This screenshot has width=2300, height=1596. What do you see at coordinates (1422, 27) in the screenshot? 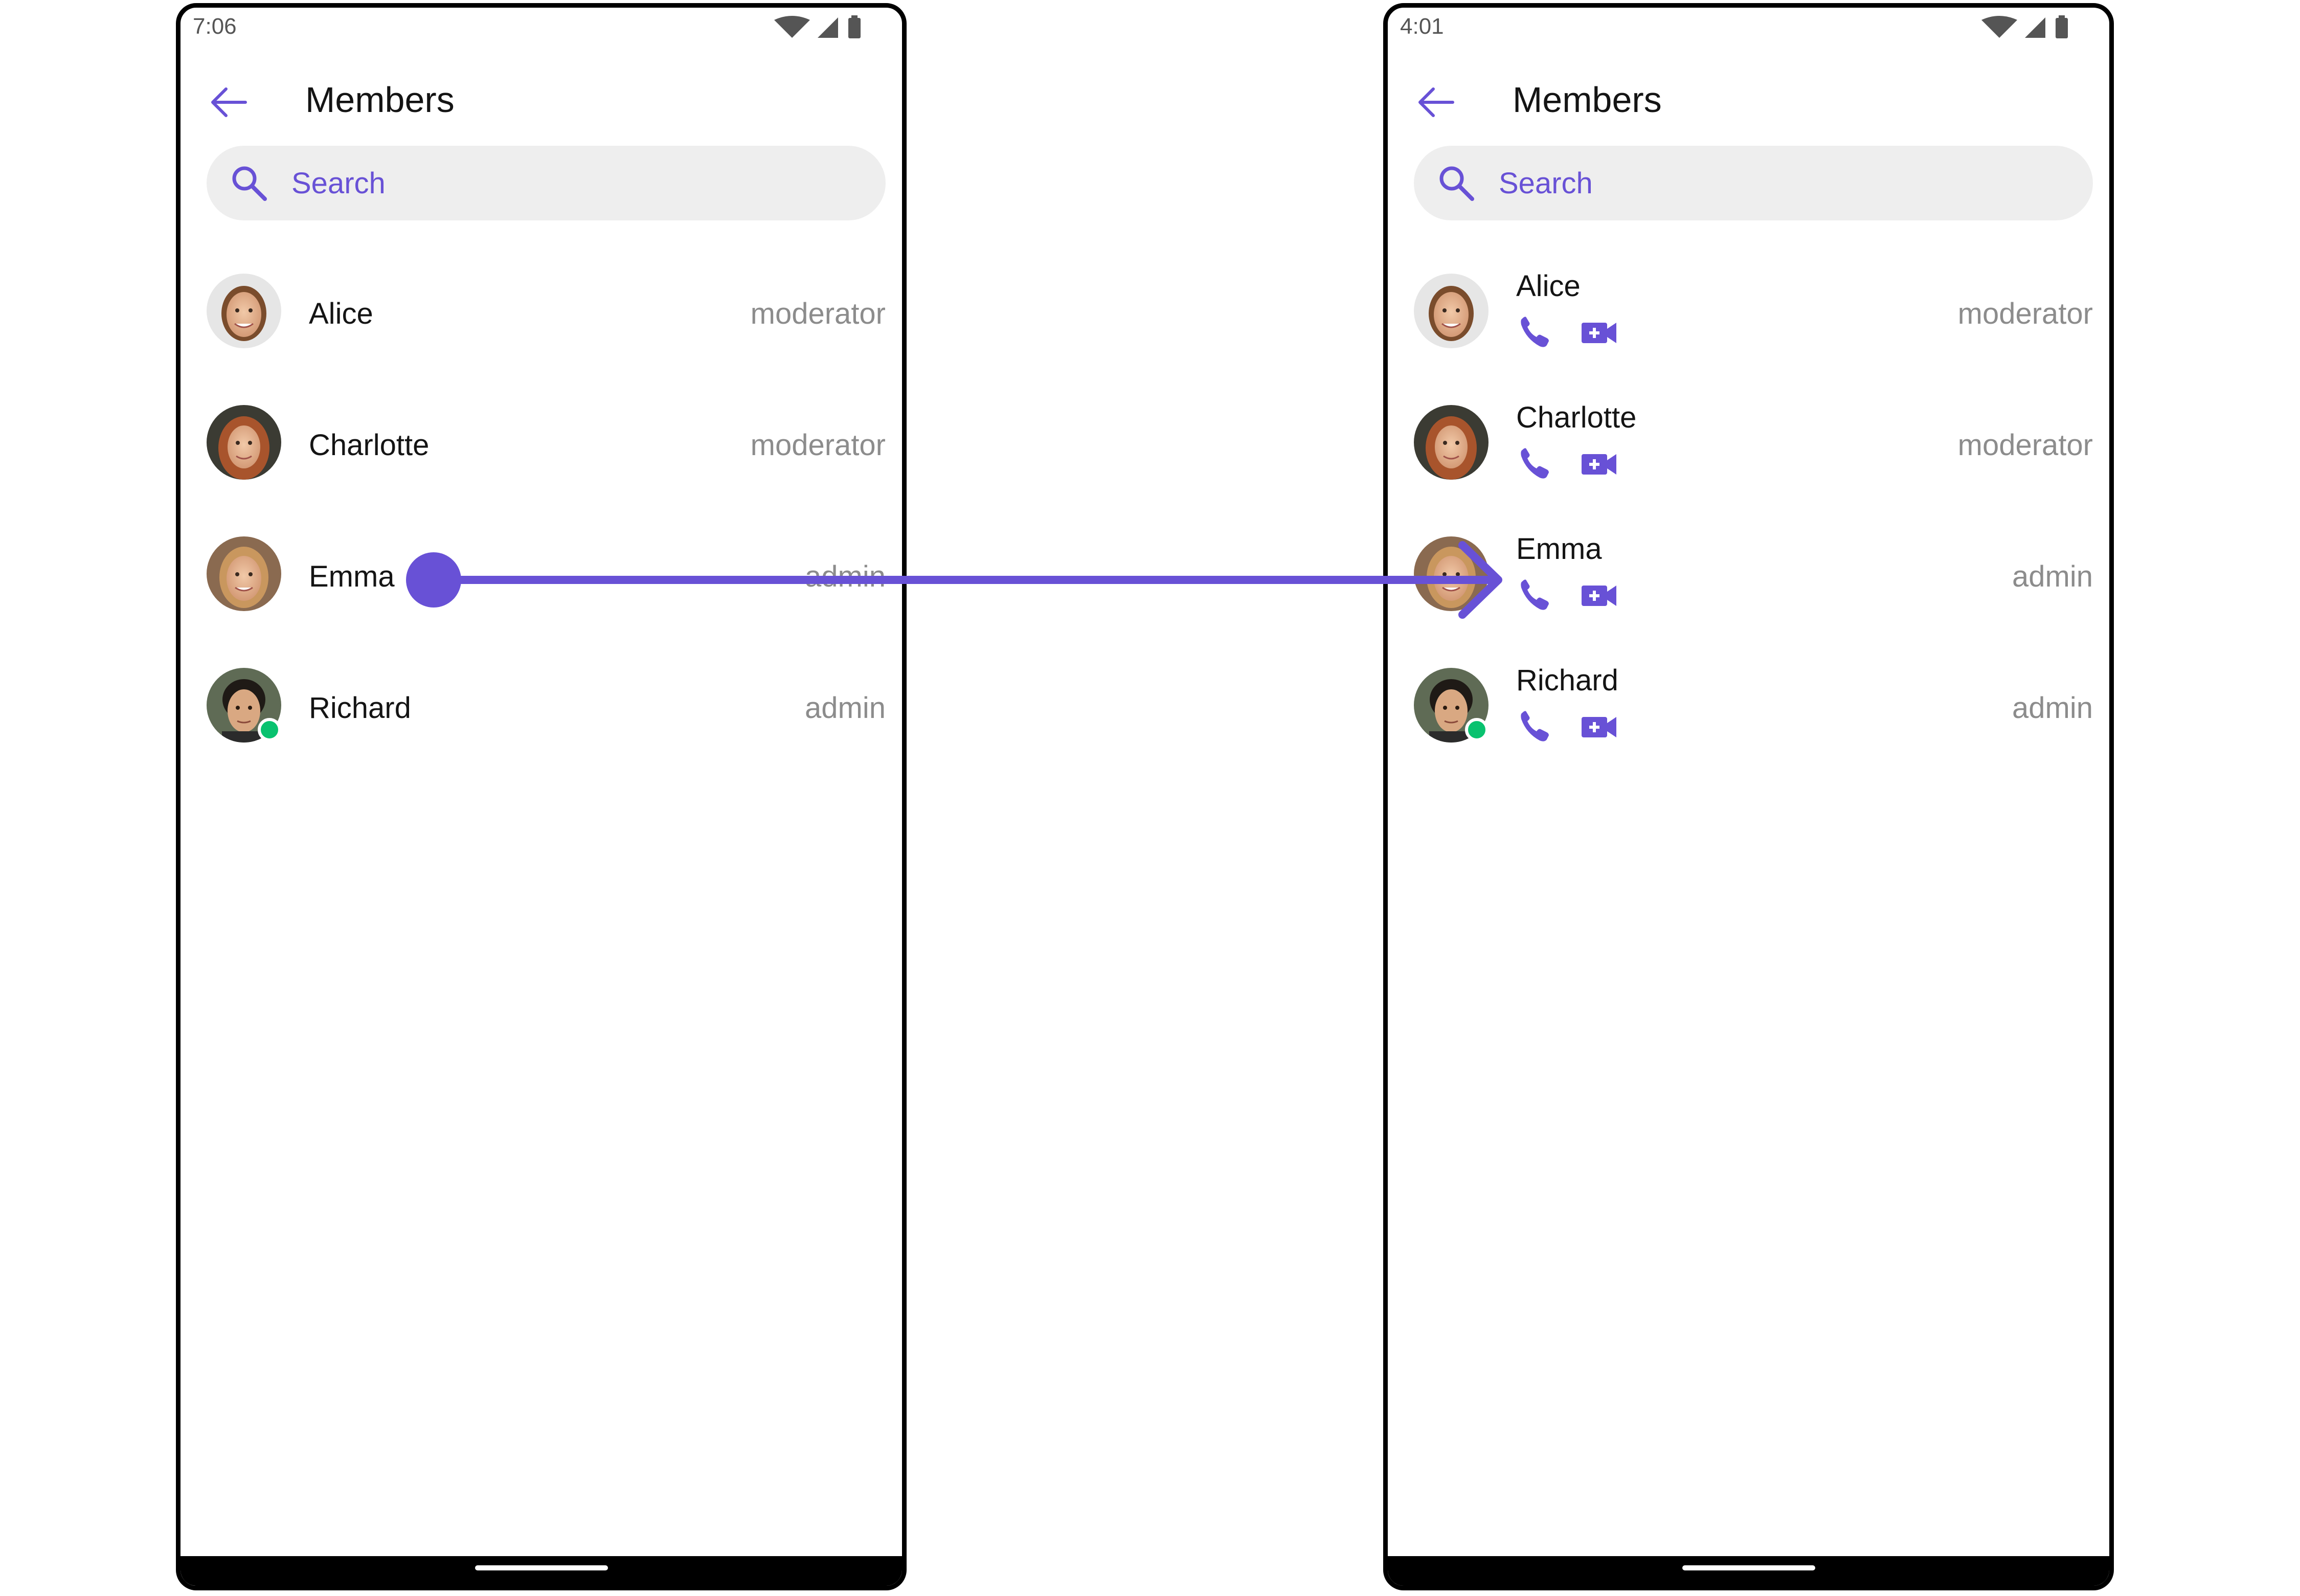
I see `status-time: 4:01` at bounding box center [1422, 27].